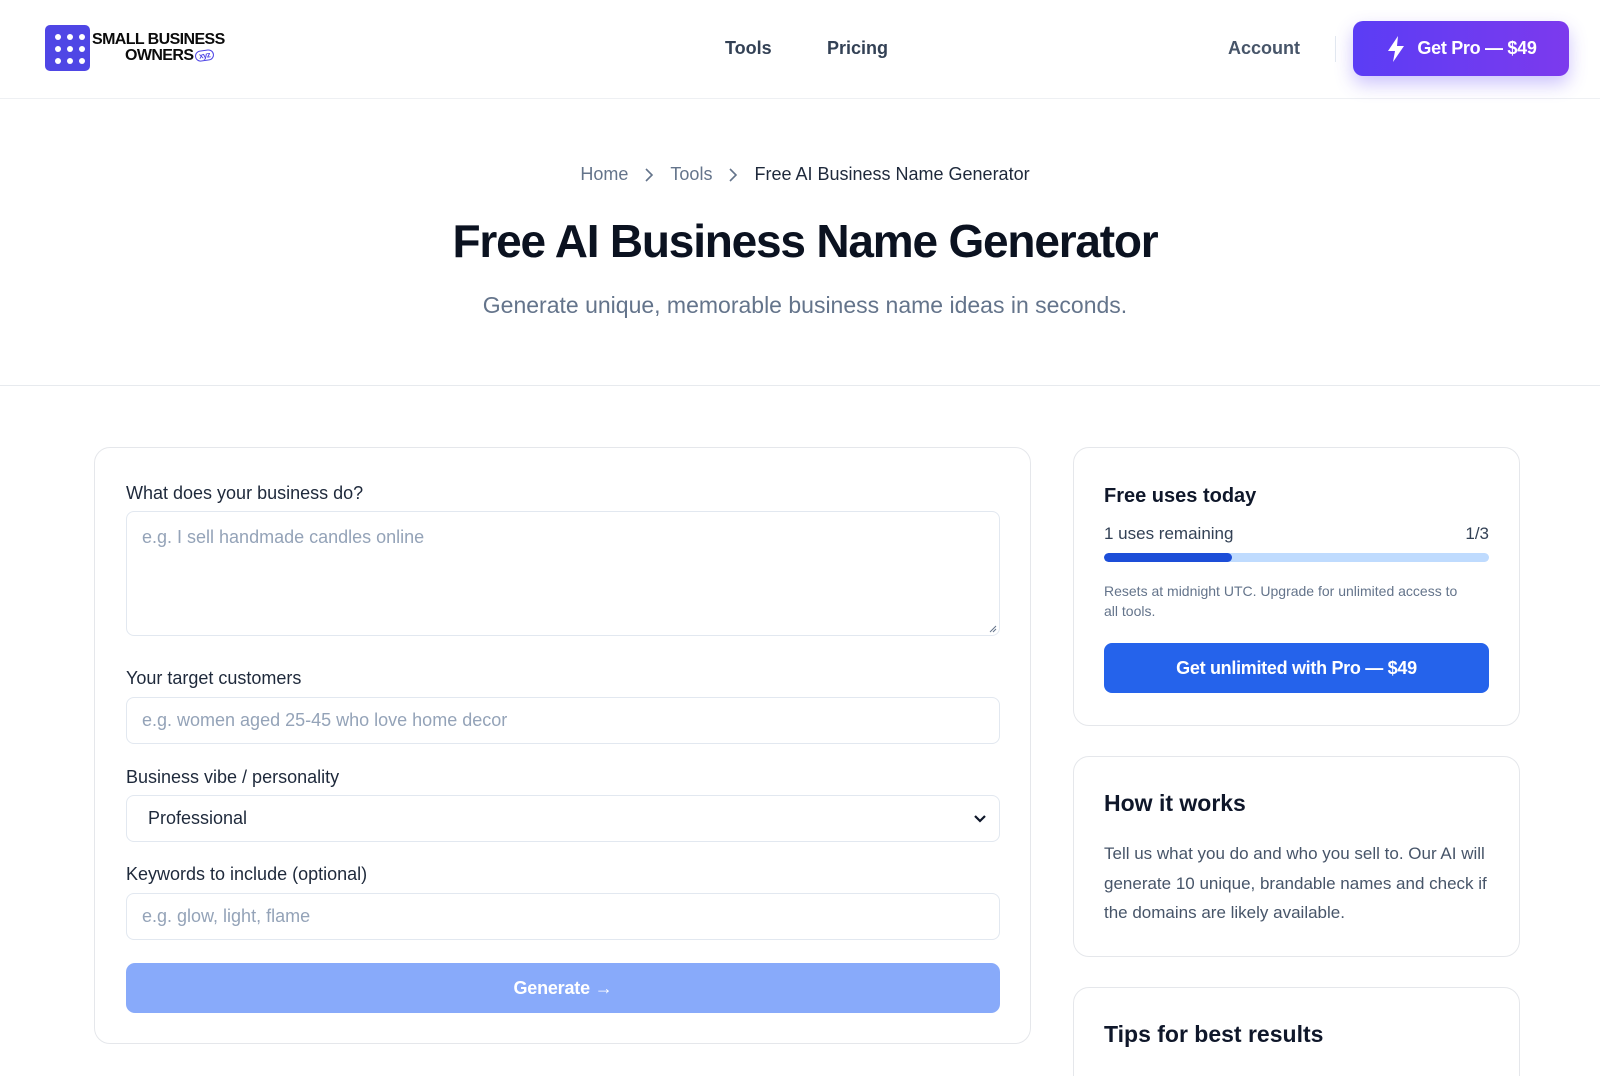 This screenshot has height=1076, width=1600. I want to click on get-pro-label: Get Pro — $49, so click(1477, 48).